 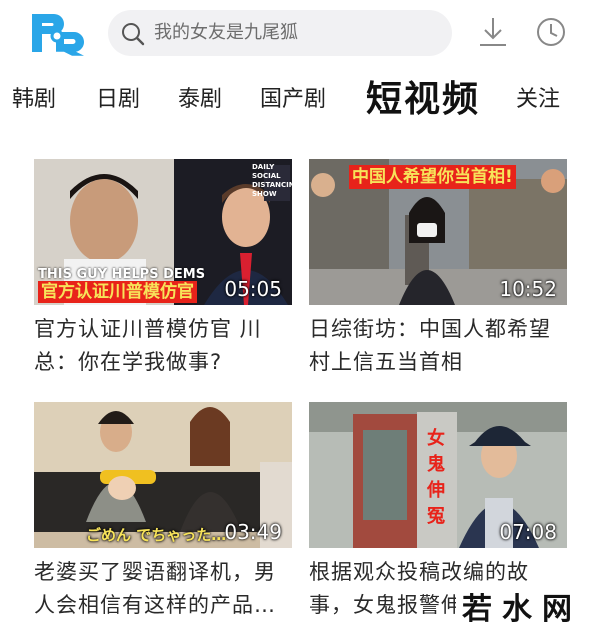 I want to click on search-icon, so click(x=133, y=34).